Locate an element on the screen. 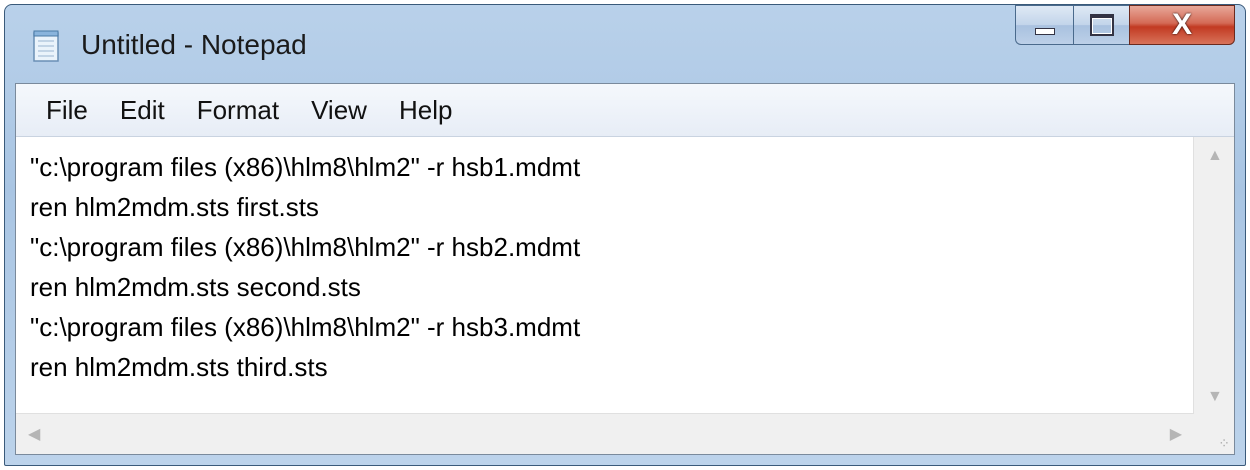 This screenshot has height=470, width=1250. text-line: ren hlm2mdm.sts first.sts is located at coordinates (174, 207).